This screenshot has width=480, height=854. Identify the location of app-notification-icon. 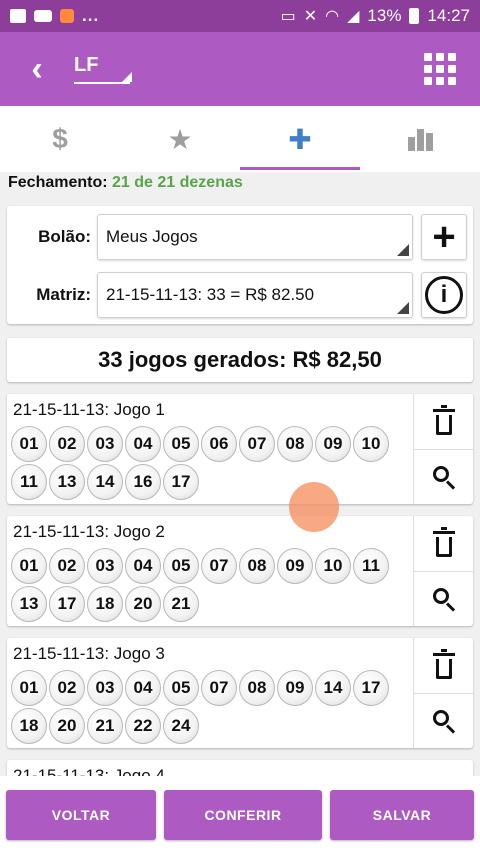
(67, 16).